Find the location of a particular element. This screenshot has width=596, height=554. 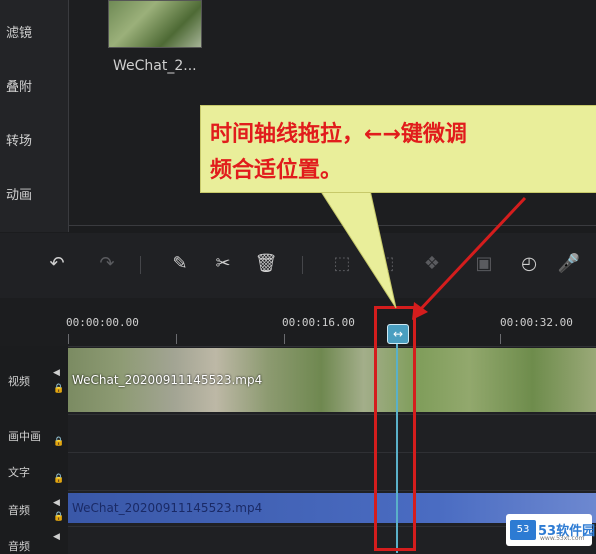

cut-icon: ✂ is located at coordinates (223, 264).